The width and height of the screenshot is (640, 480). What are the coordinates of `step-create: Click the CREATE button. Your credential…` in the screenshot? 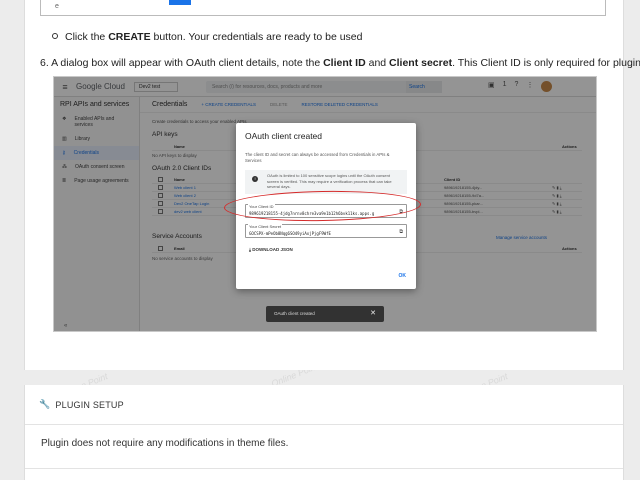 It's located at (207, 37).